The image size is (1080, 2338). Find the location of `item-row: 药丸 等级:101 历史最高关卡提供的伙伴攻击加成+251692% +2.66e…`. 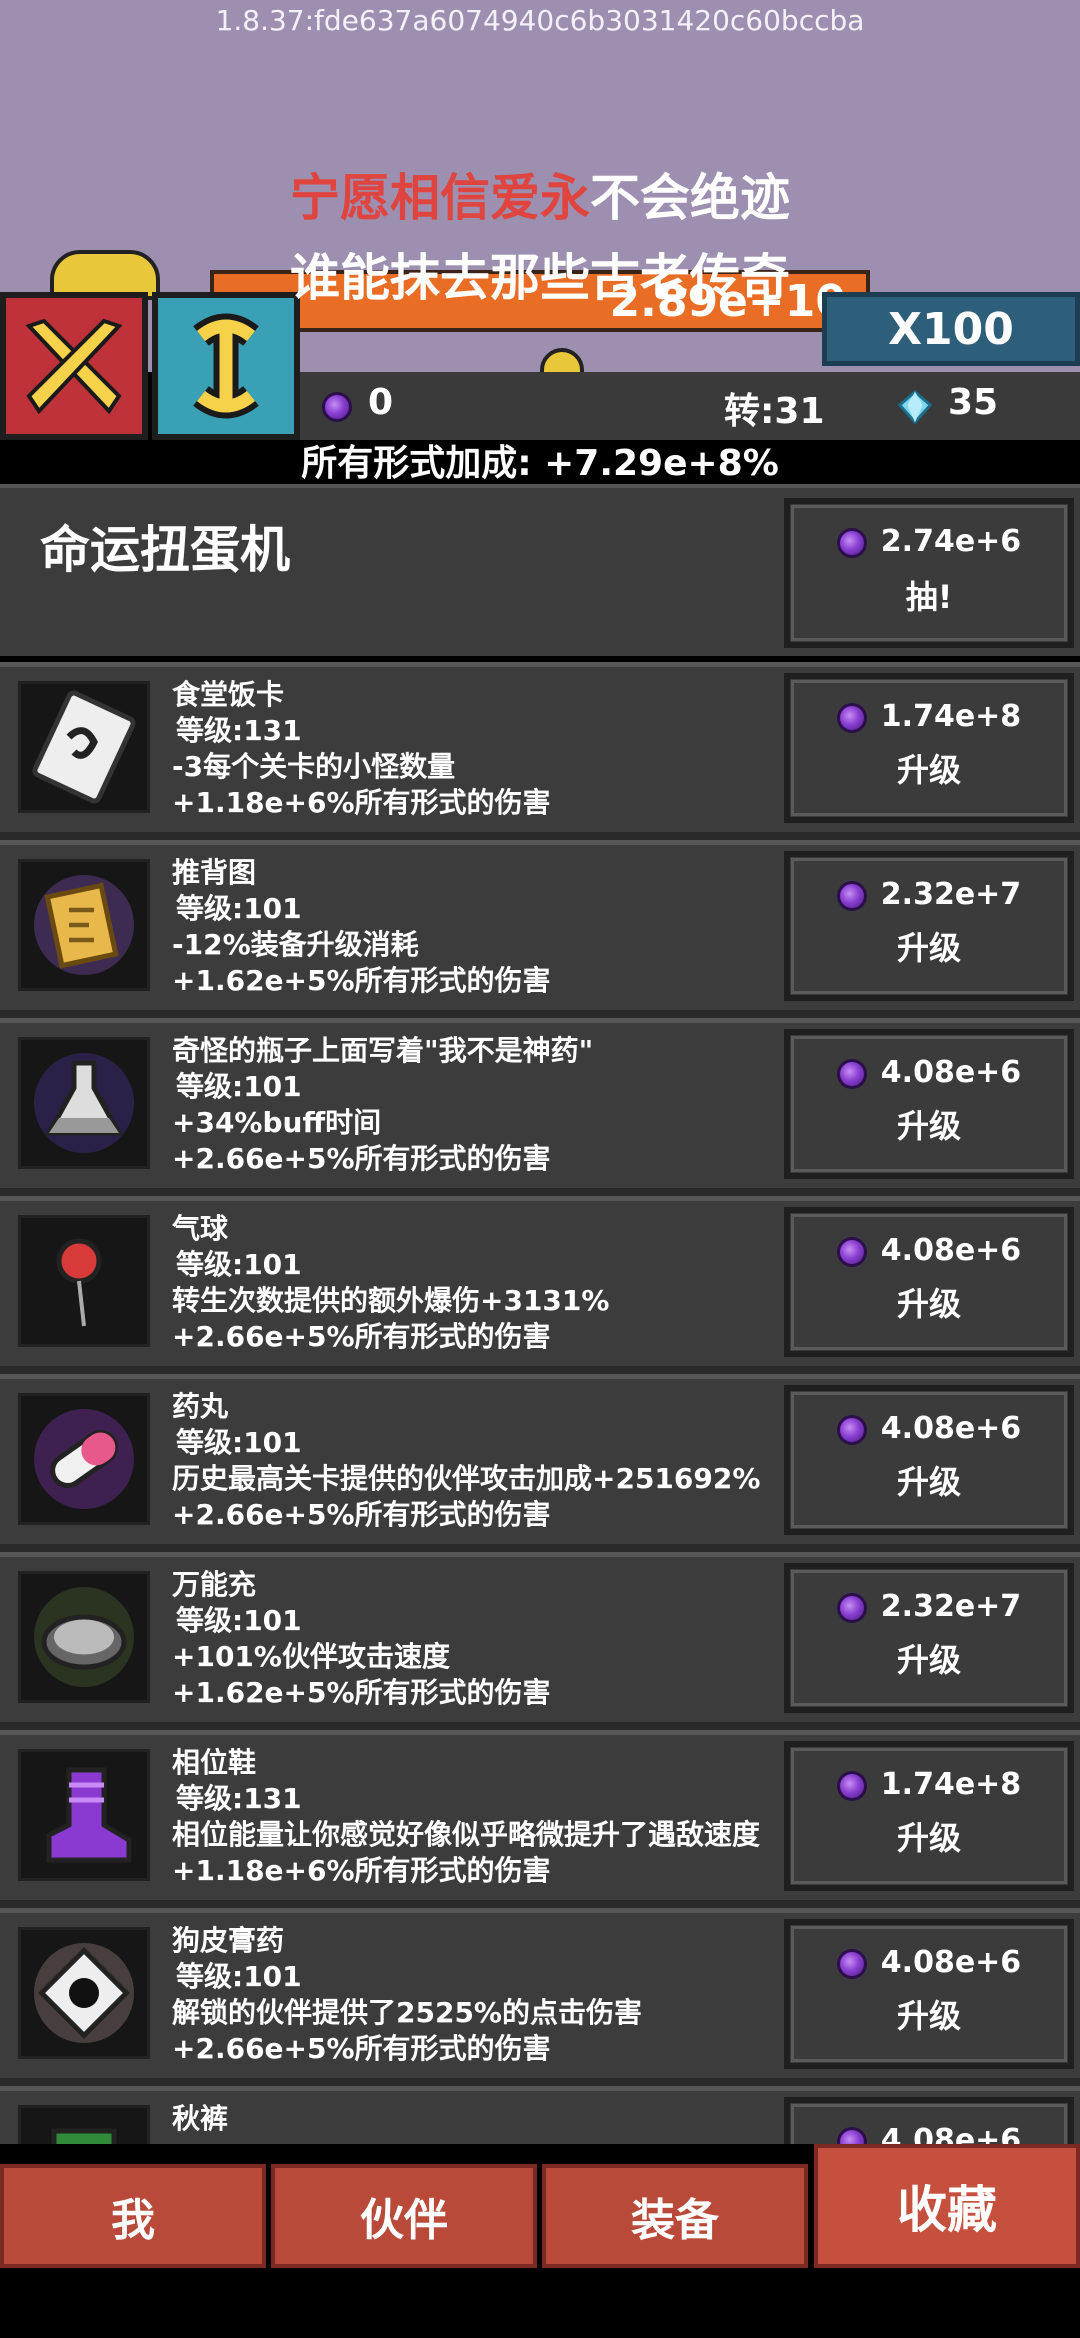

item-row: 药丸 等级:101 历史最高关卡提供的伙伴攻击加成+251692% +2.66e… is located at coordinates (540, 1459).